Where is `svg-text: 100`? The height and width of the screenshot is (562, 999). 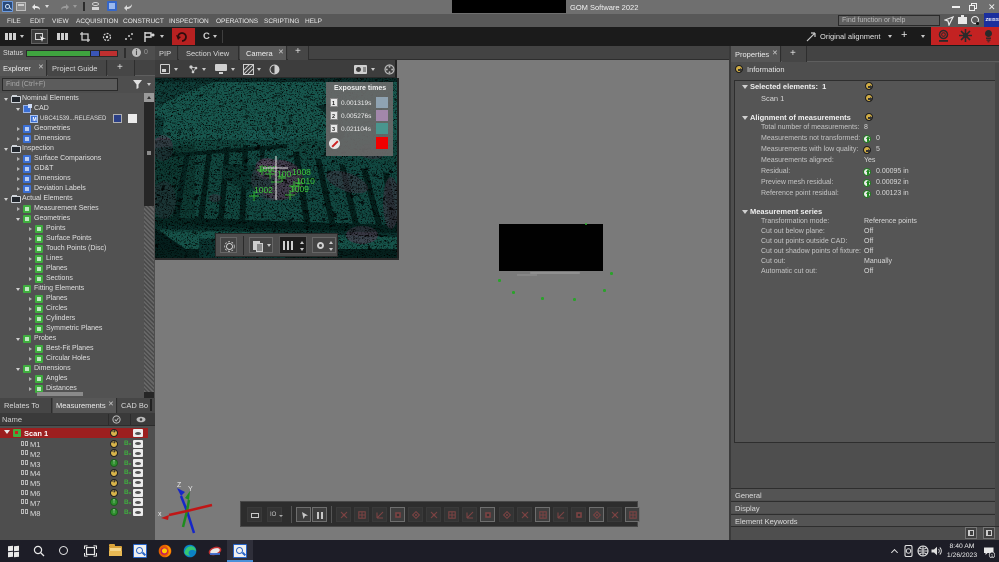 svg-text: 100 is located at coordinates (284, 174).